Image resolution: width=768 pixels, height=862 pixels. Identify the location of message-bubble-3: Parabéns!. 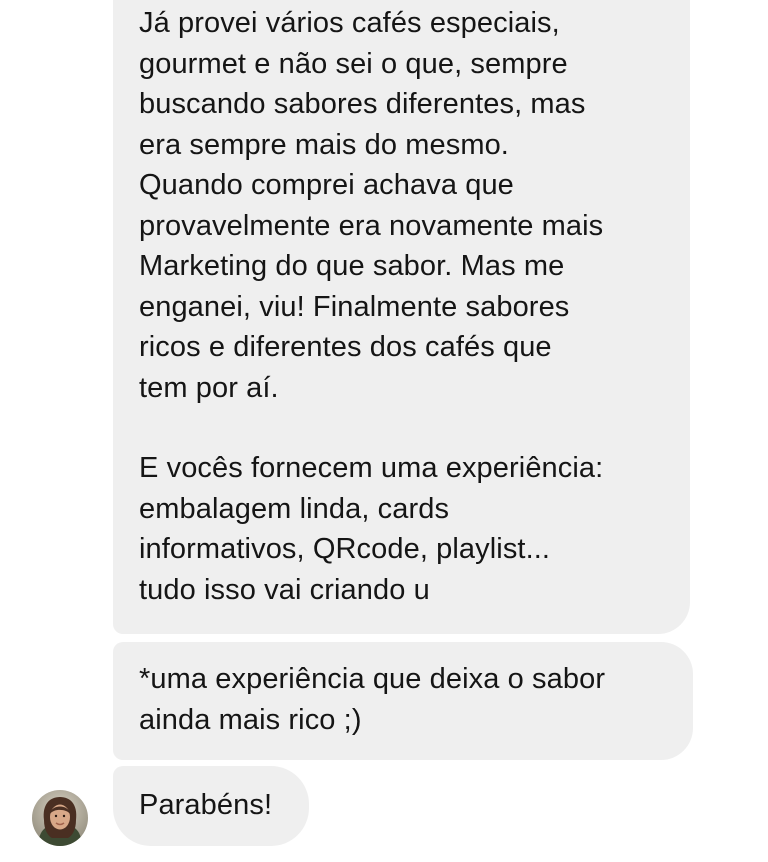
(211, 806).